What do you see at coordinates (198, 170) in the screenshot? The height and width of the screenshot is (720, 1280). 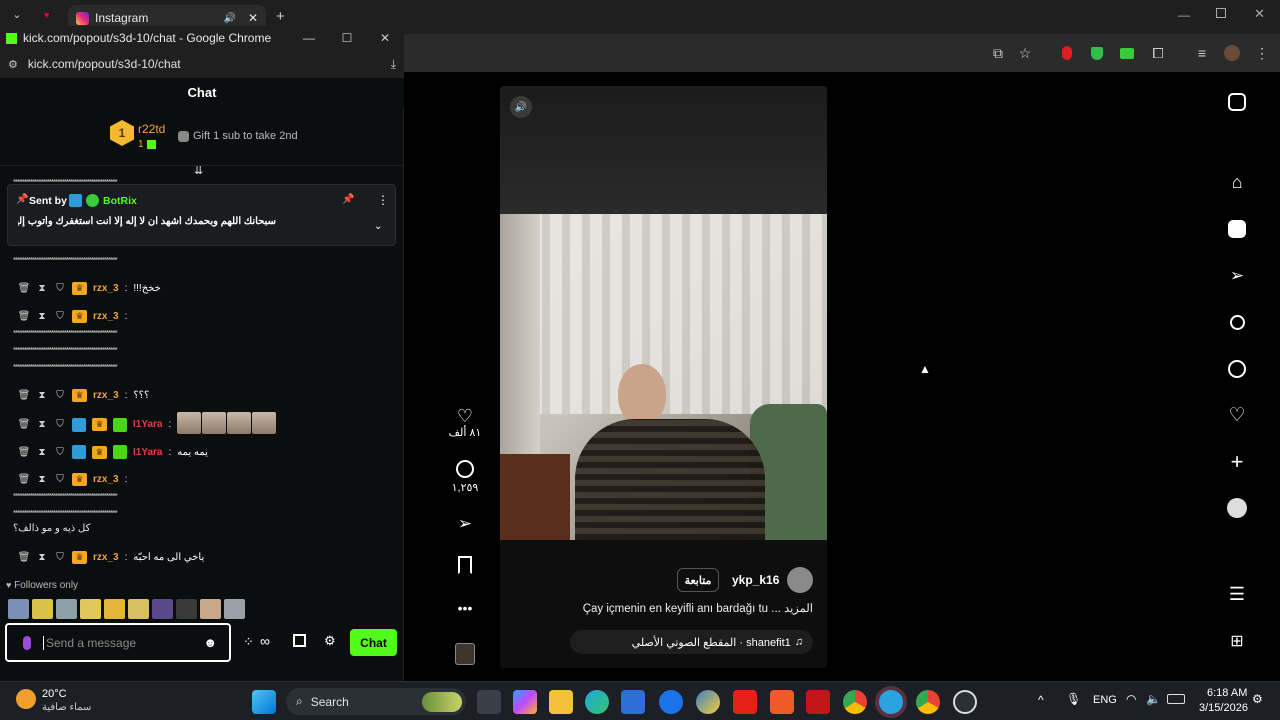 I see `scroll-to-bottom-icon: ⇊` at bounding box center [198, 170].